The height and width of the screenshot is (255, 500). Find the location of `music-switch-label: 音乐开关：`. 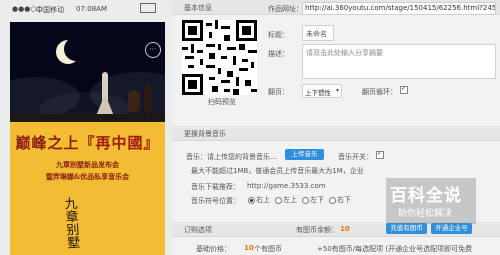

music-switch-label: 音乐开关： is located at coordinates (355, 157).